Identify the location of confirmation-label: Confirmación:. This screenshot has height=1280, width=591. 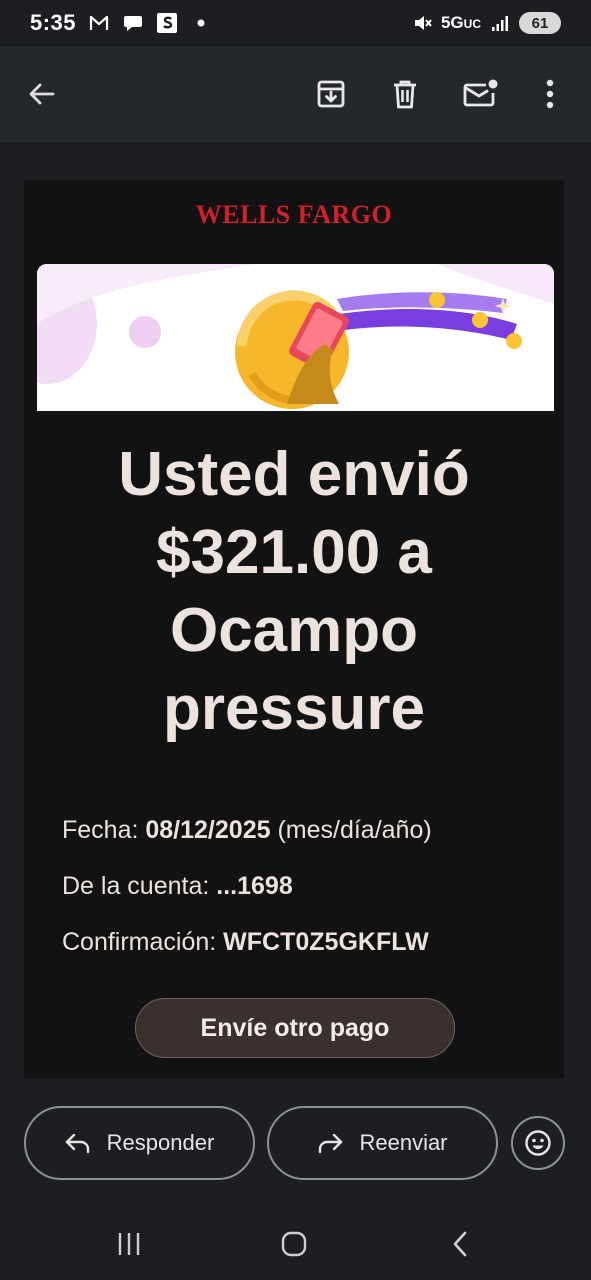
(143, 942).